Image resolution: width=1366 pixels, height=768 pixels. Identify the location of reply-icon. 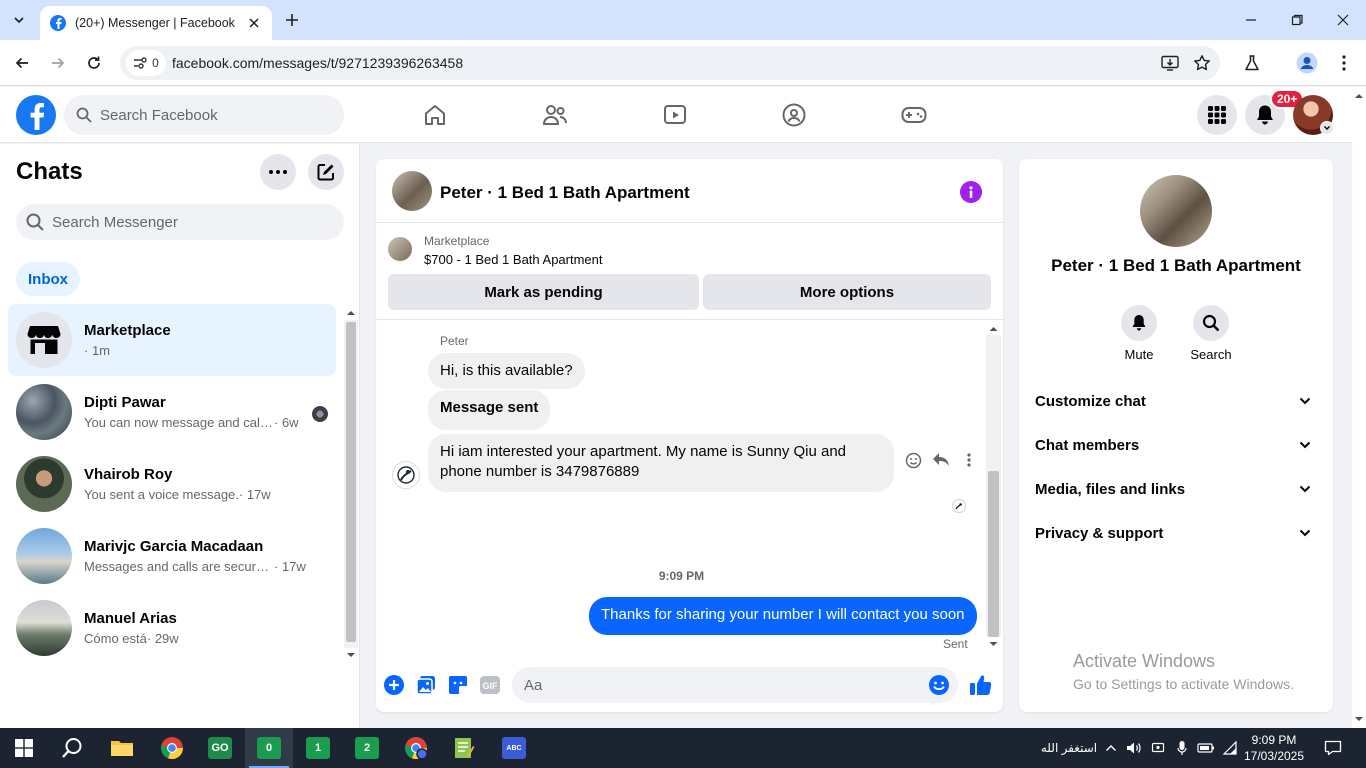
(941, 460).